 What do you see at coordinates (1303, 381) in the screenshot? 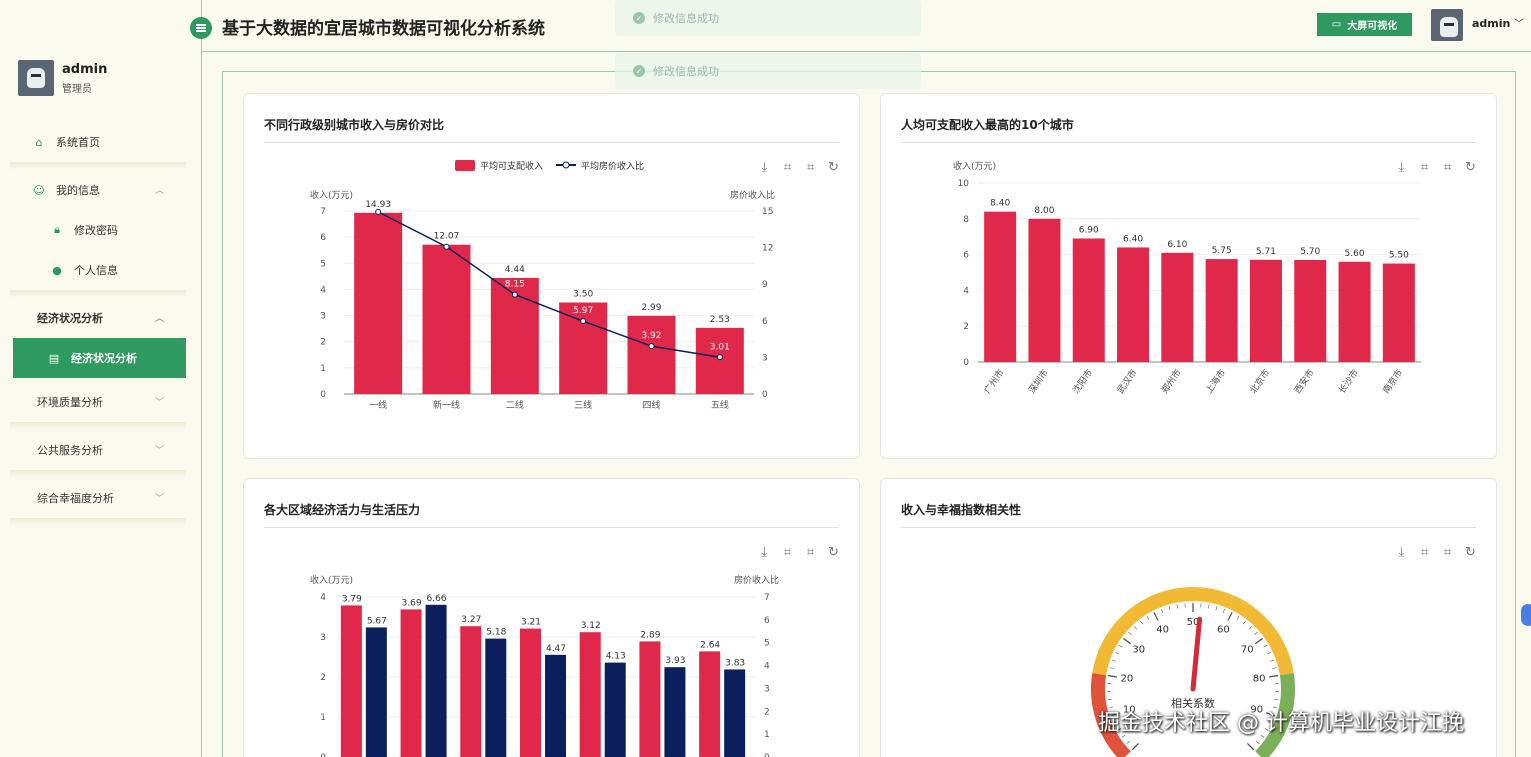
I see `x-tick-label: 西安市` at bounding box center [1303, 381].